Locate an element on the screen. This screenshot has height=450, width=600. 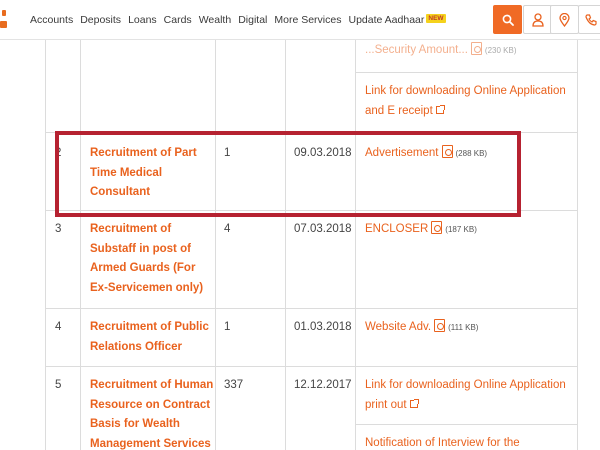
nav-digital: Digital is located at coordinates (252, 20).